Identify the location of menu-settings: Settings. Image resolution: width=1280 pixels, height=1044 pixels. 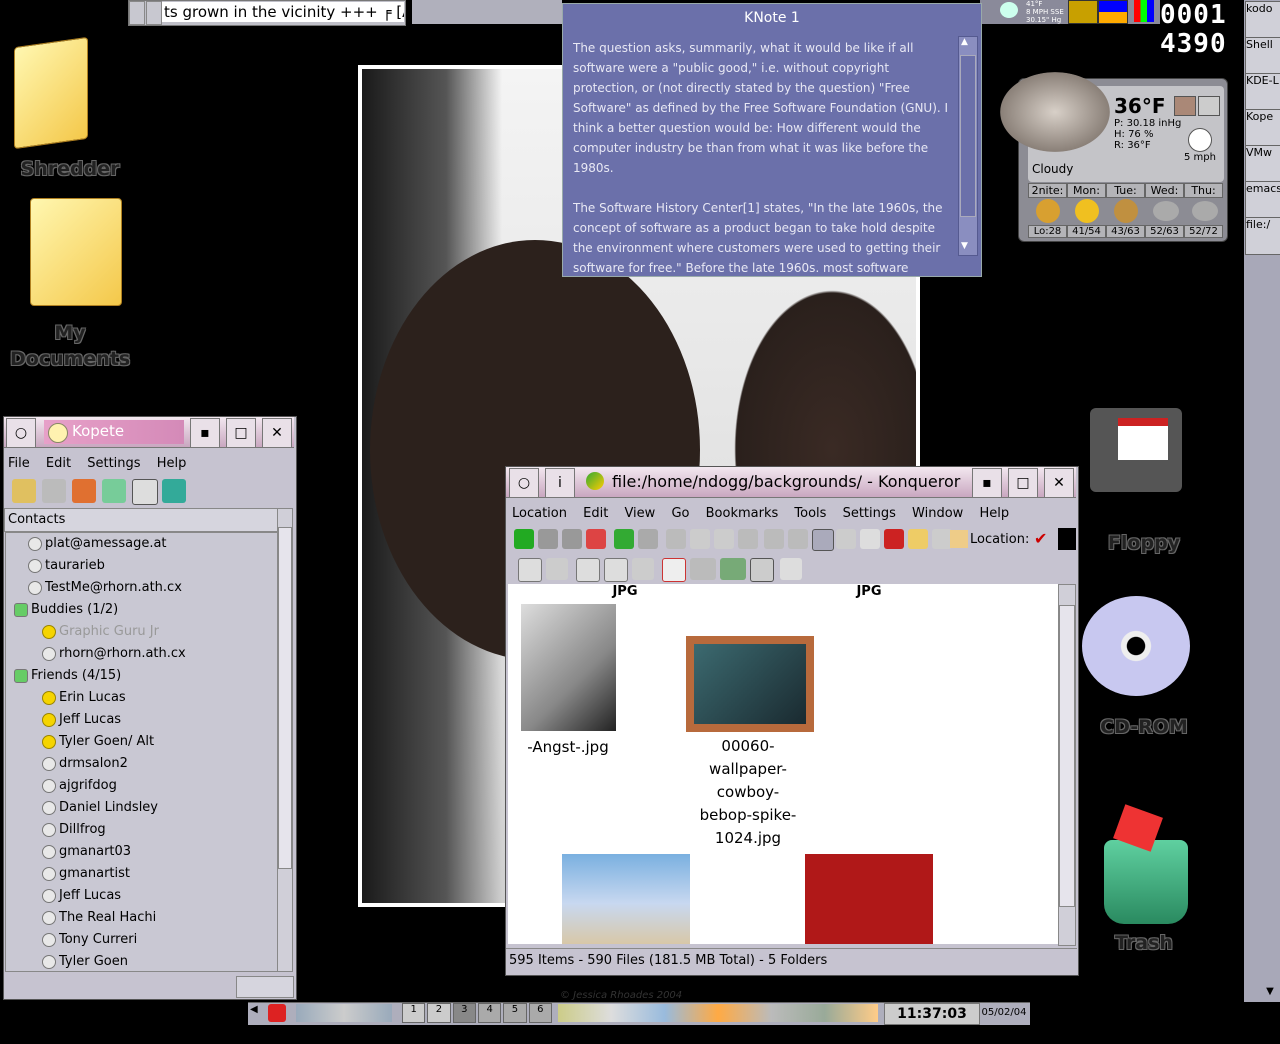
(113, 463).